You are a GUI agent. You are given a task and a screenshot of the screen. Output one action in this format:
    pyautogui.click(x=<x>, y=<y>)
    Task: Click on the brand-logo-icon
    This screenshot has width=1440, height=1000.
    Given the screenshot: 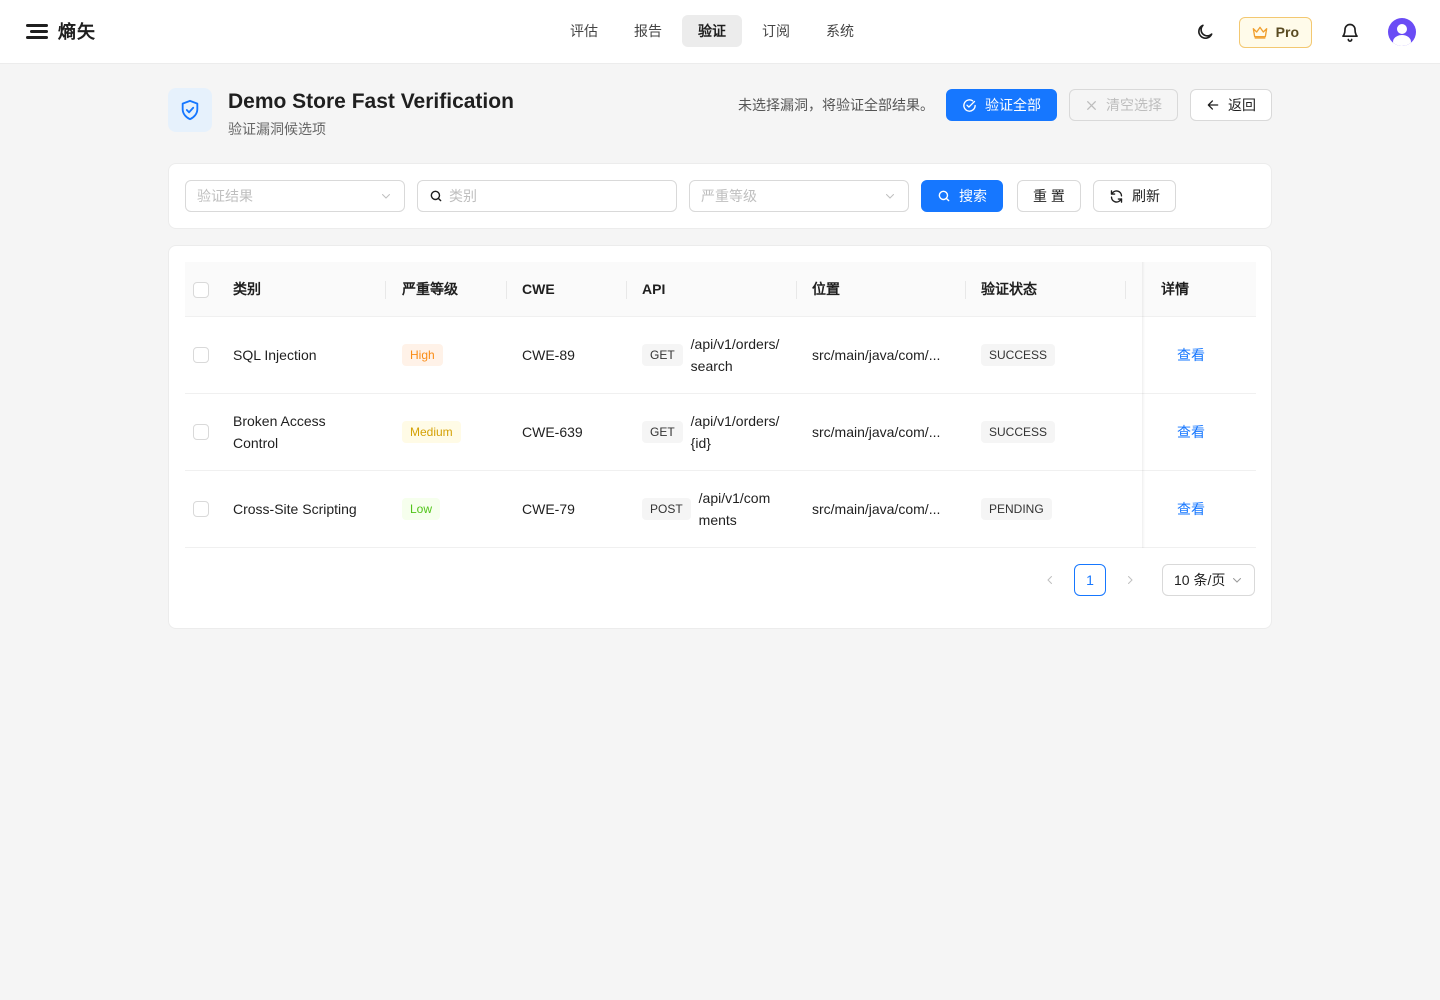 What is the action you would take?
    pyautogui.click(x=37, y=31)
    